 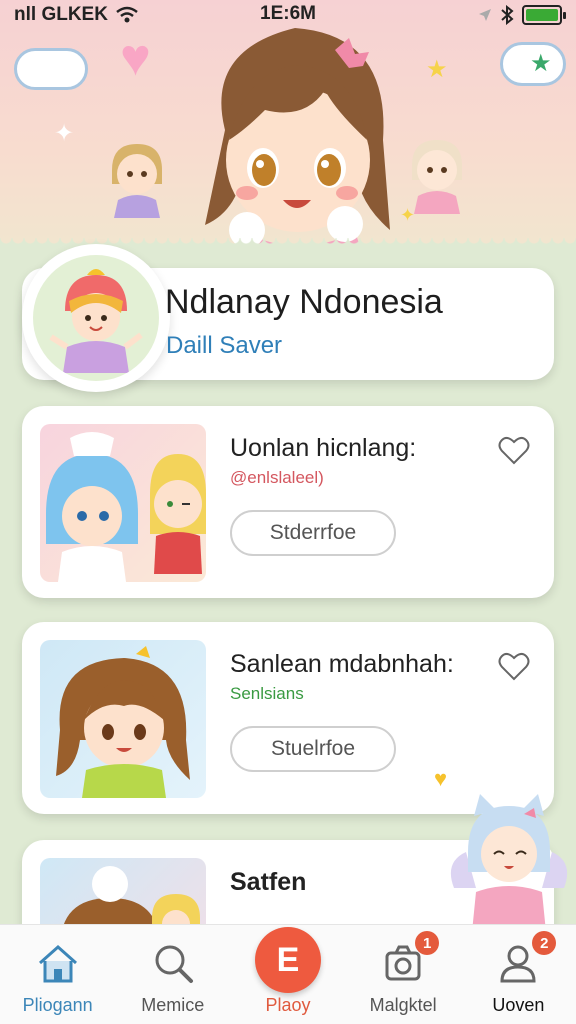 What do you see at coordinates (64, 133) in the screenshot?
I see `star-icon: ✦` at bounding box center [64, 133].